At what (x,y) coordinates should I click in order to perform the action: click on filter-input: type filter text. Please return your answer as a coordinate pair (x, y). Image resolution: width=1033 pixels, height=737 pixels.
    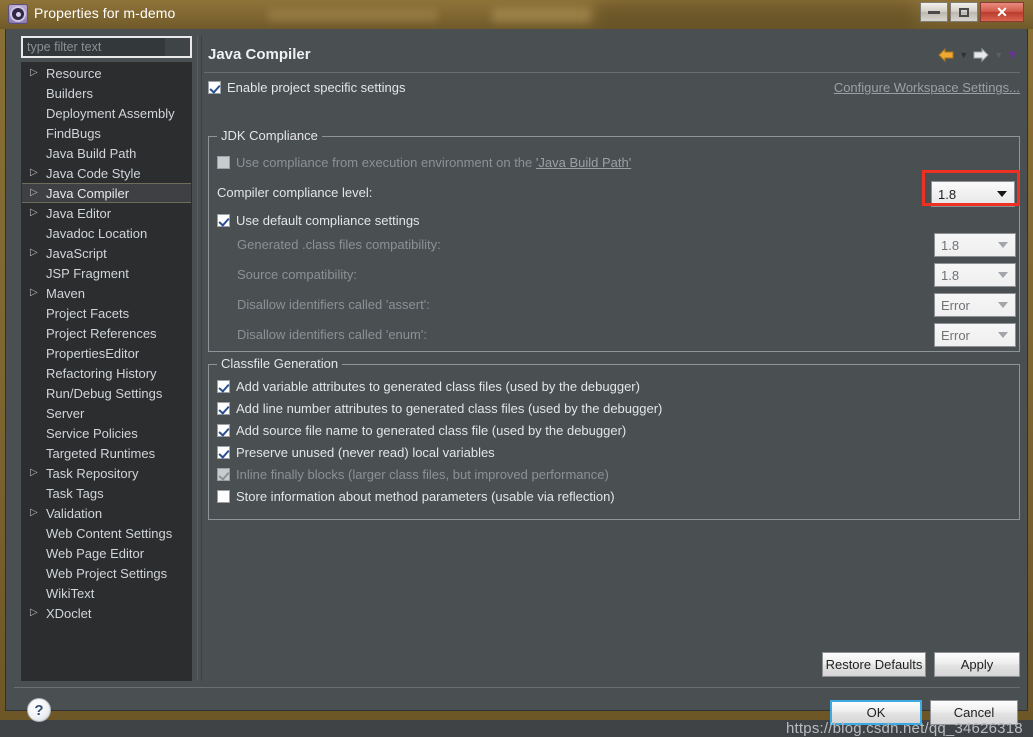
    Looking at the image, I should click on (106, 47).